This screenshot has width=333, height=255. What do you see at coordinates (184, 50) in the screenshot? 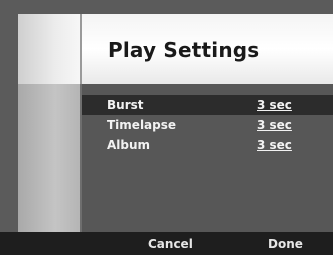
I see `page-title: Play Settings` at bounding box center [184, 50].